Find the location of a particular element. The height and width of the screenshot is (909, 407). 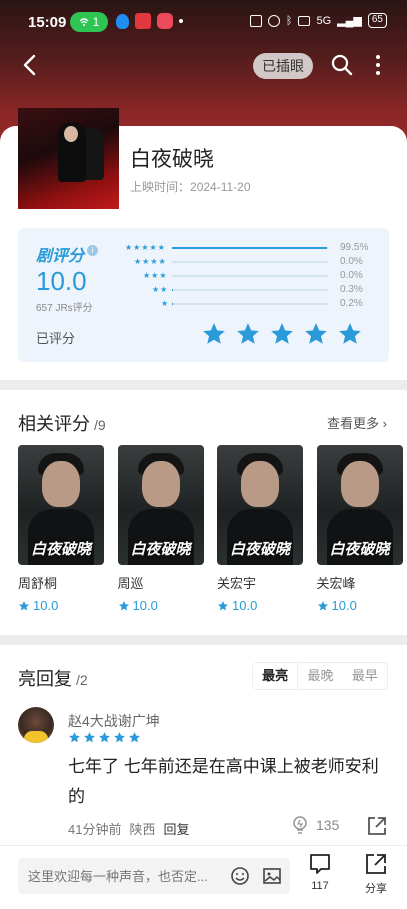

wifi-icon is located at coordinates (84, 22).